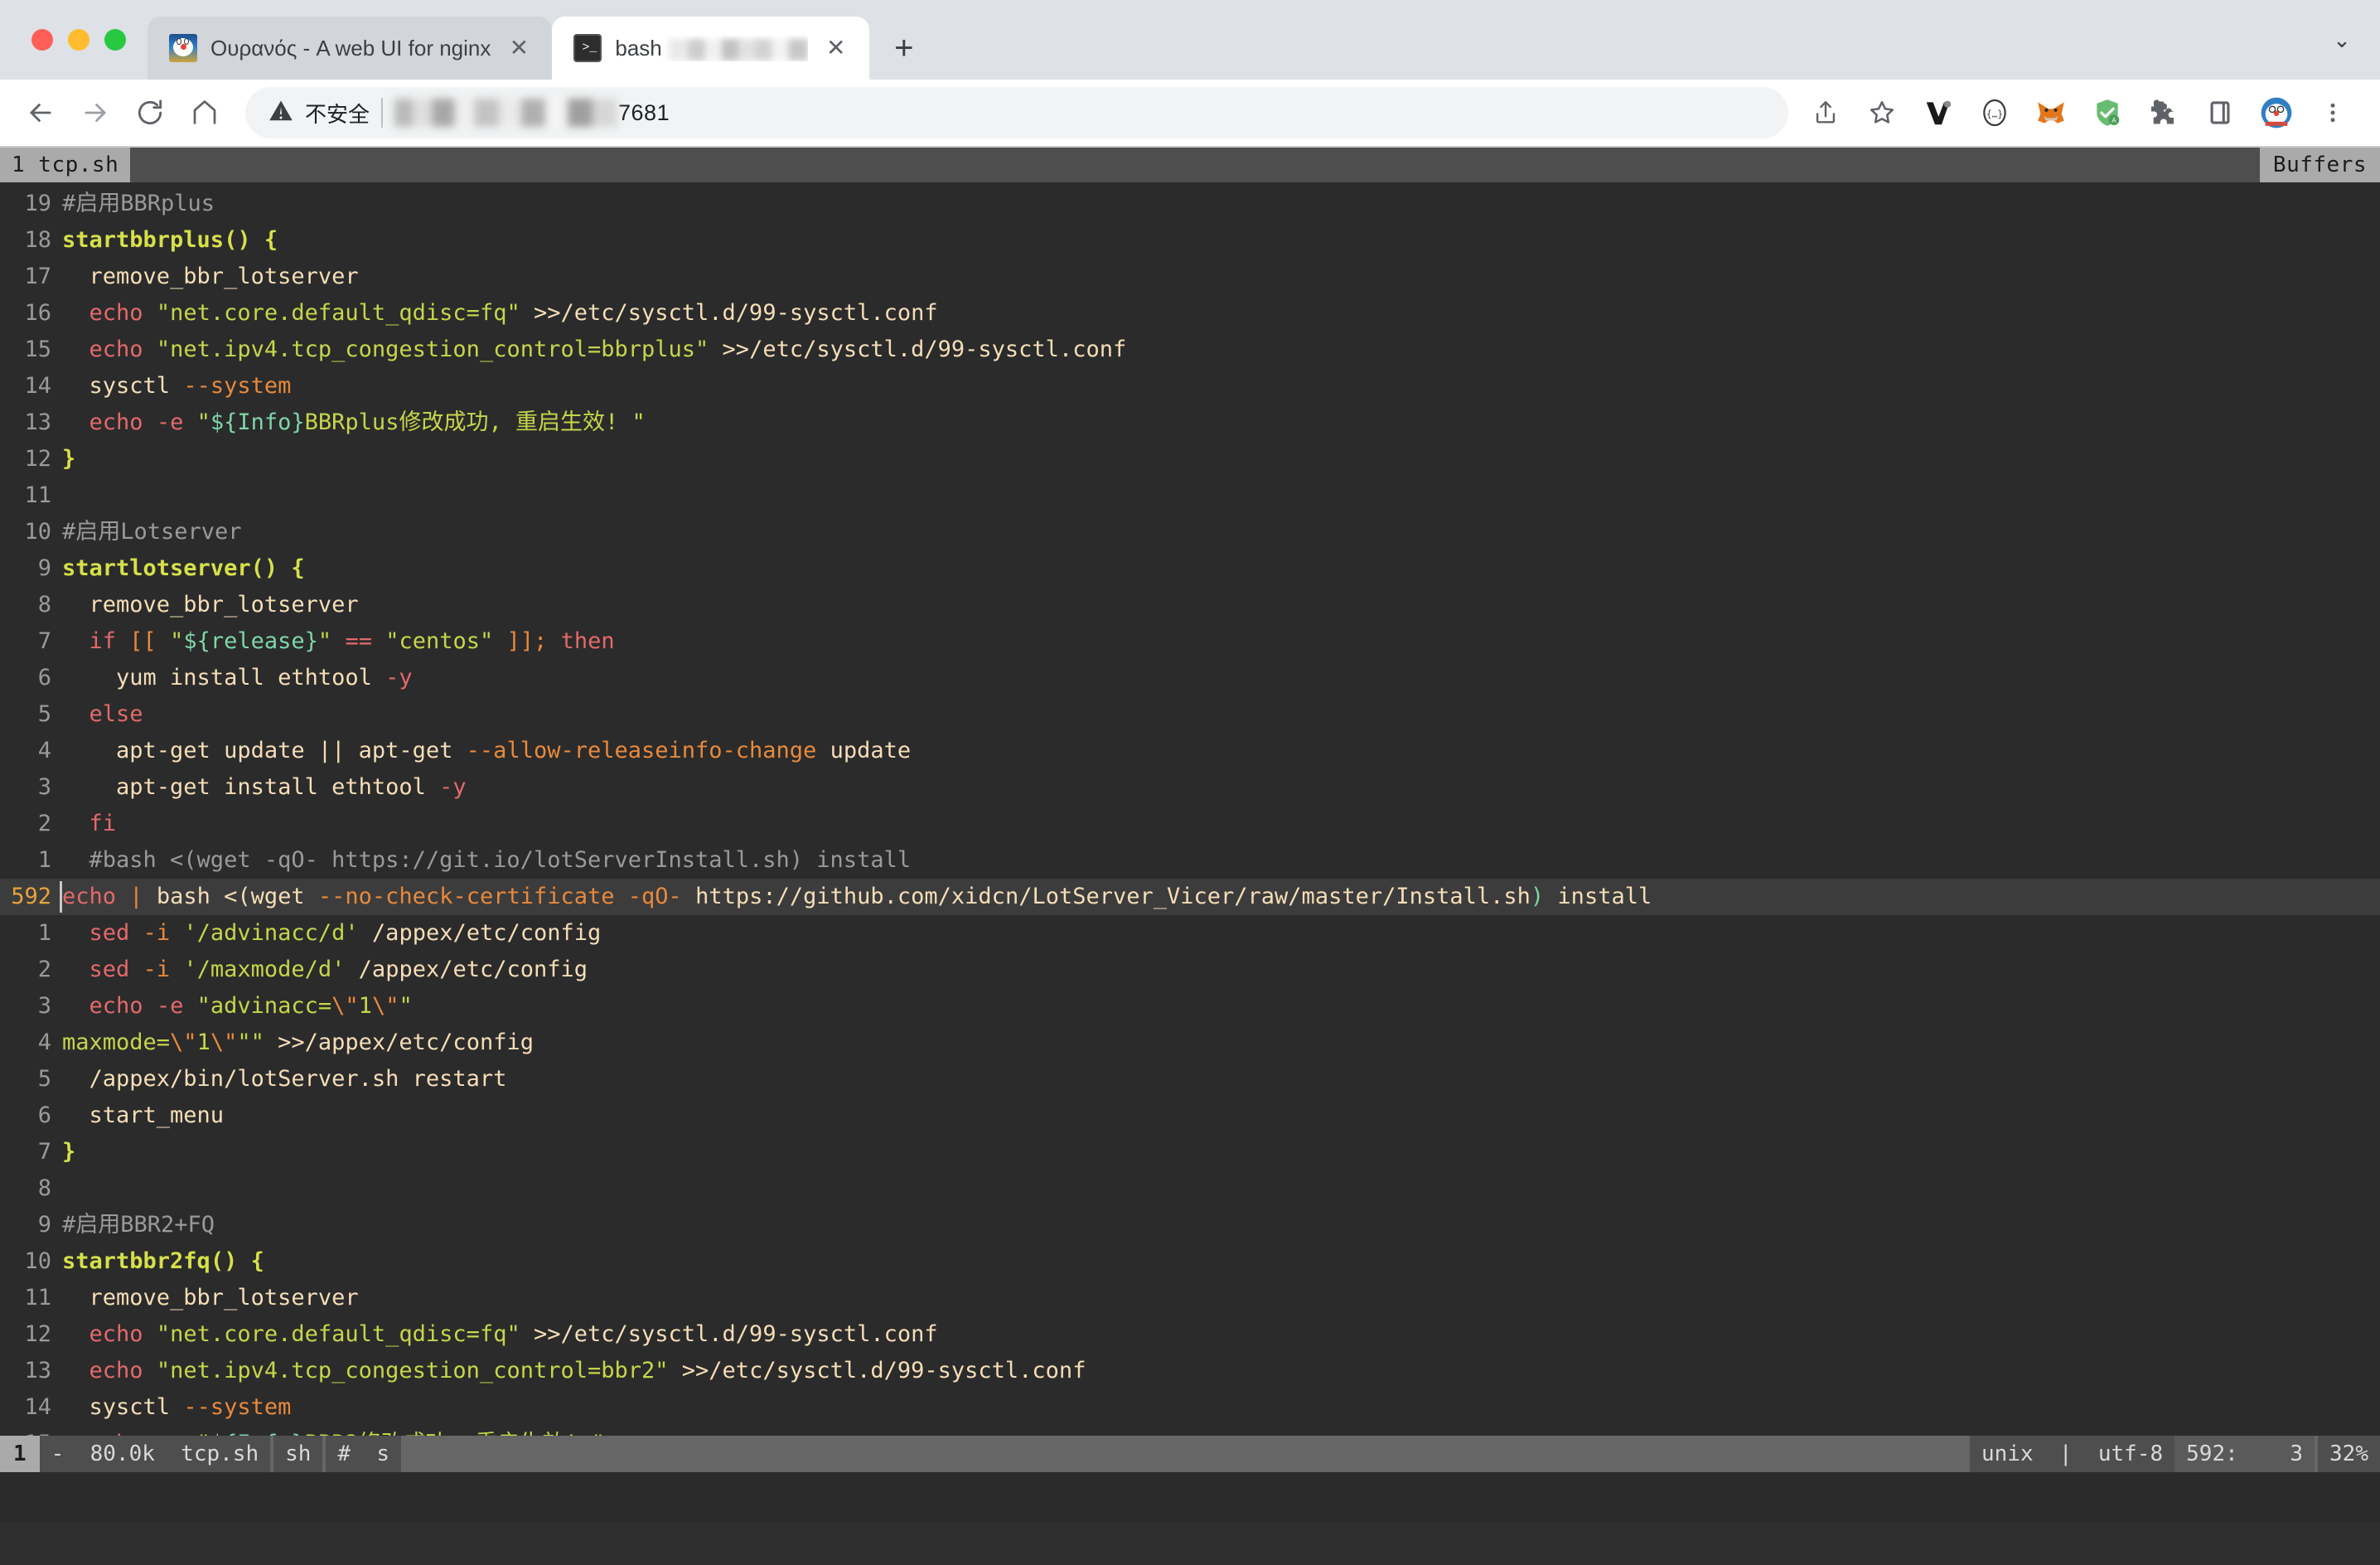 This screenshot has width=2380, height=1565. I want to click on code-token: ), so click(1537, 897).